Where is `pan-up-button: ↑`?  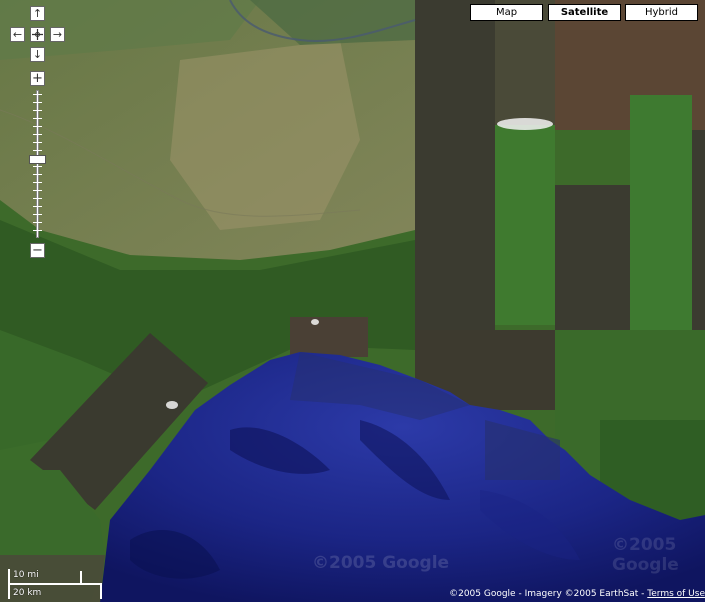
pan-up-button: ↑ is located at coordinates (37, 13).